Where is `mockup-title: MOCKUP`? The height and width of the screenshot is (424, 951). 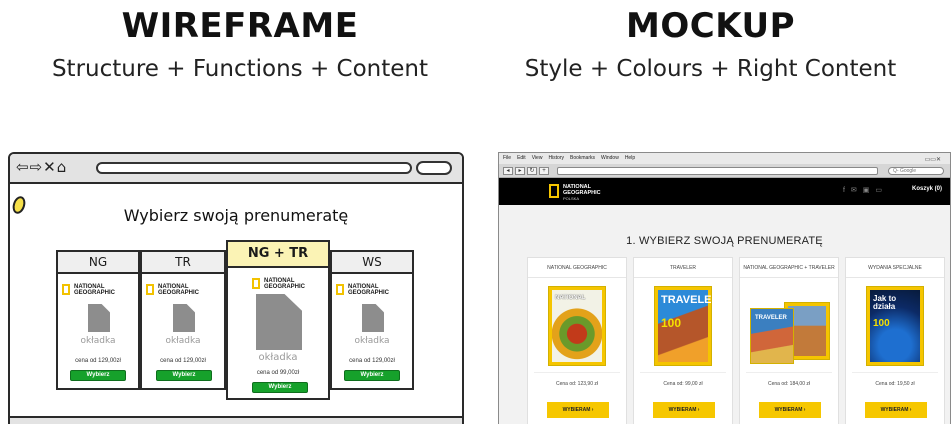 mockup-title: MOCKUP is located at coordinates (710, 26).